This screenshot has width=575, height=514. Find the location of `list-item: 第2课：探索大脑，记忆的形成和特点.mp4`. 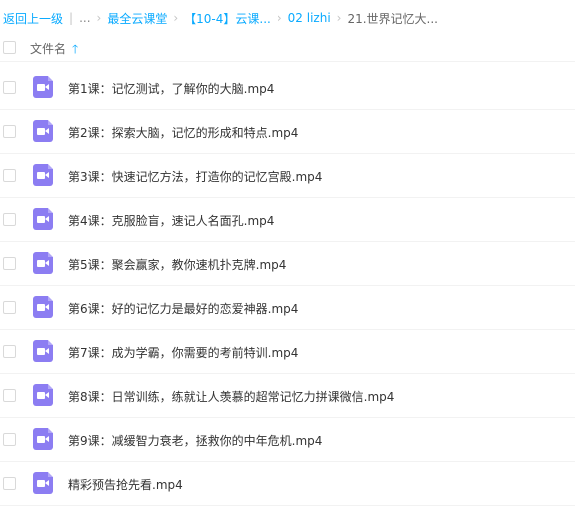

list-item: 第2课：探索大脑，记忆的形成和特点.mp4 is located at coordinates (287, 132).